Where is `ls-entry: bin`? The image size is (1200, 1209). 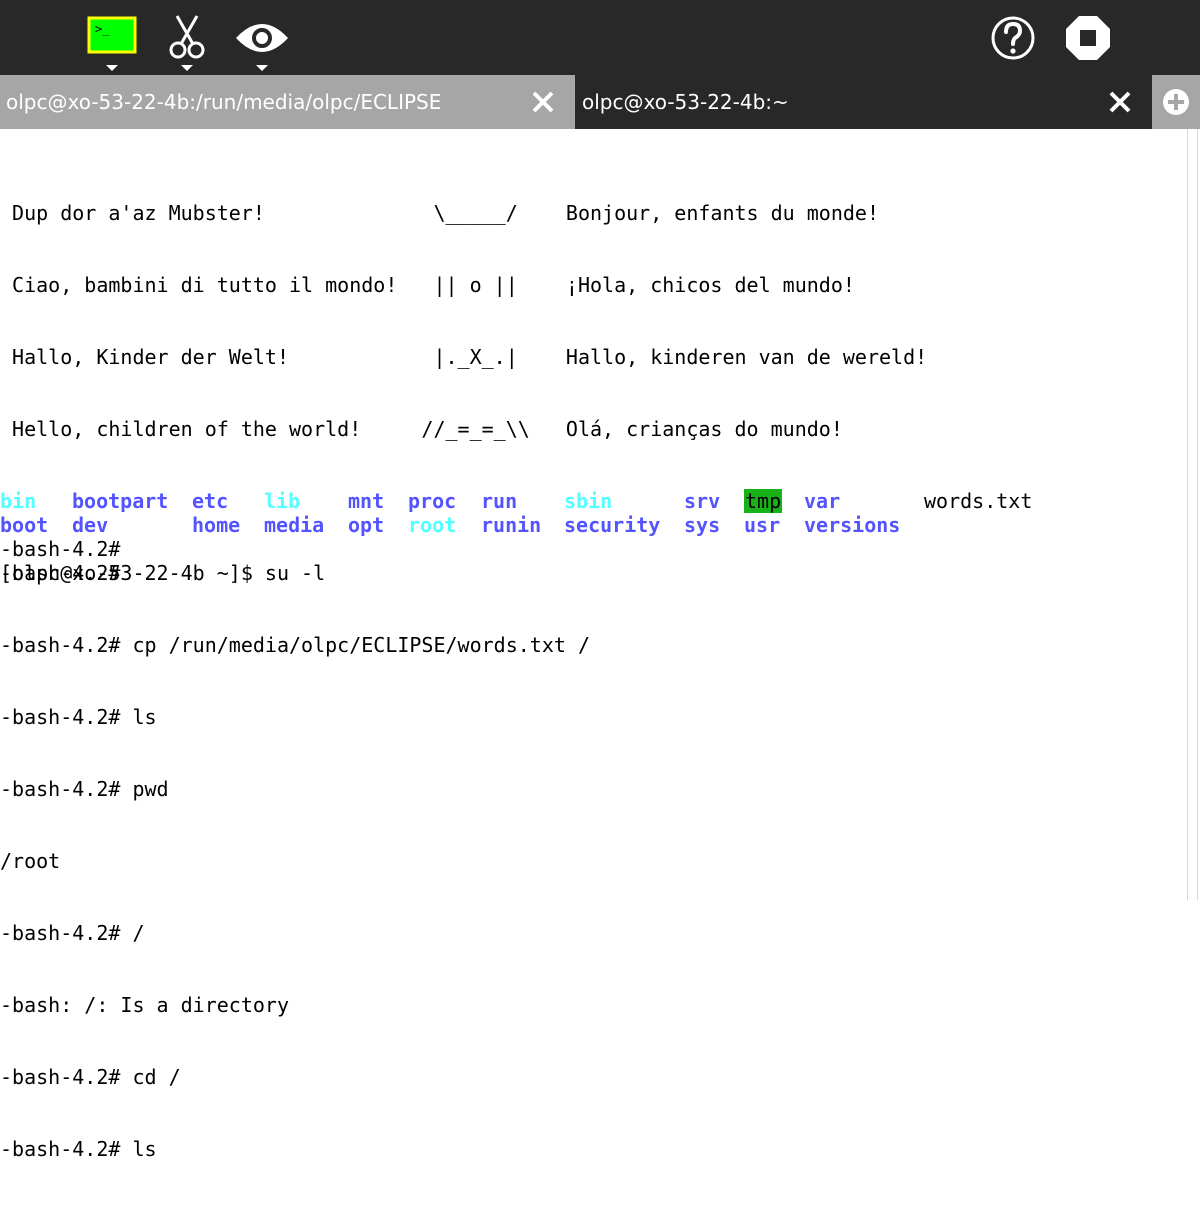 ls-entry: bin is located at coordinates (18, 501).